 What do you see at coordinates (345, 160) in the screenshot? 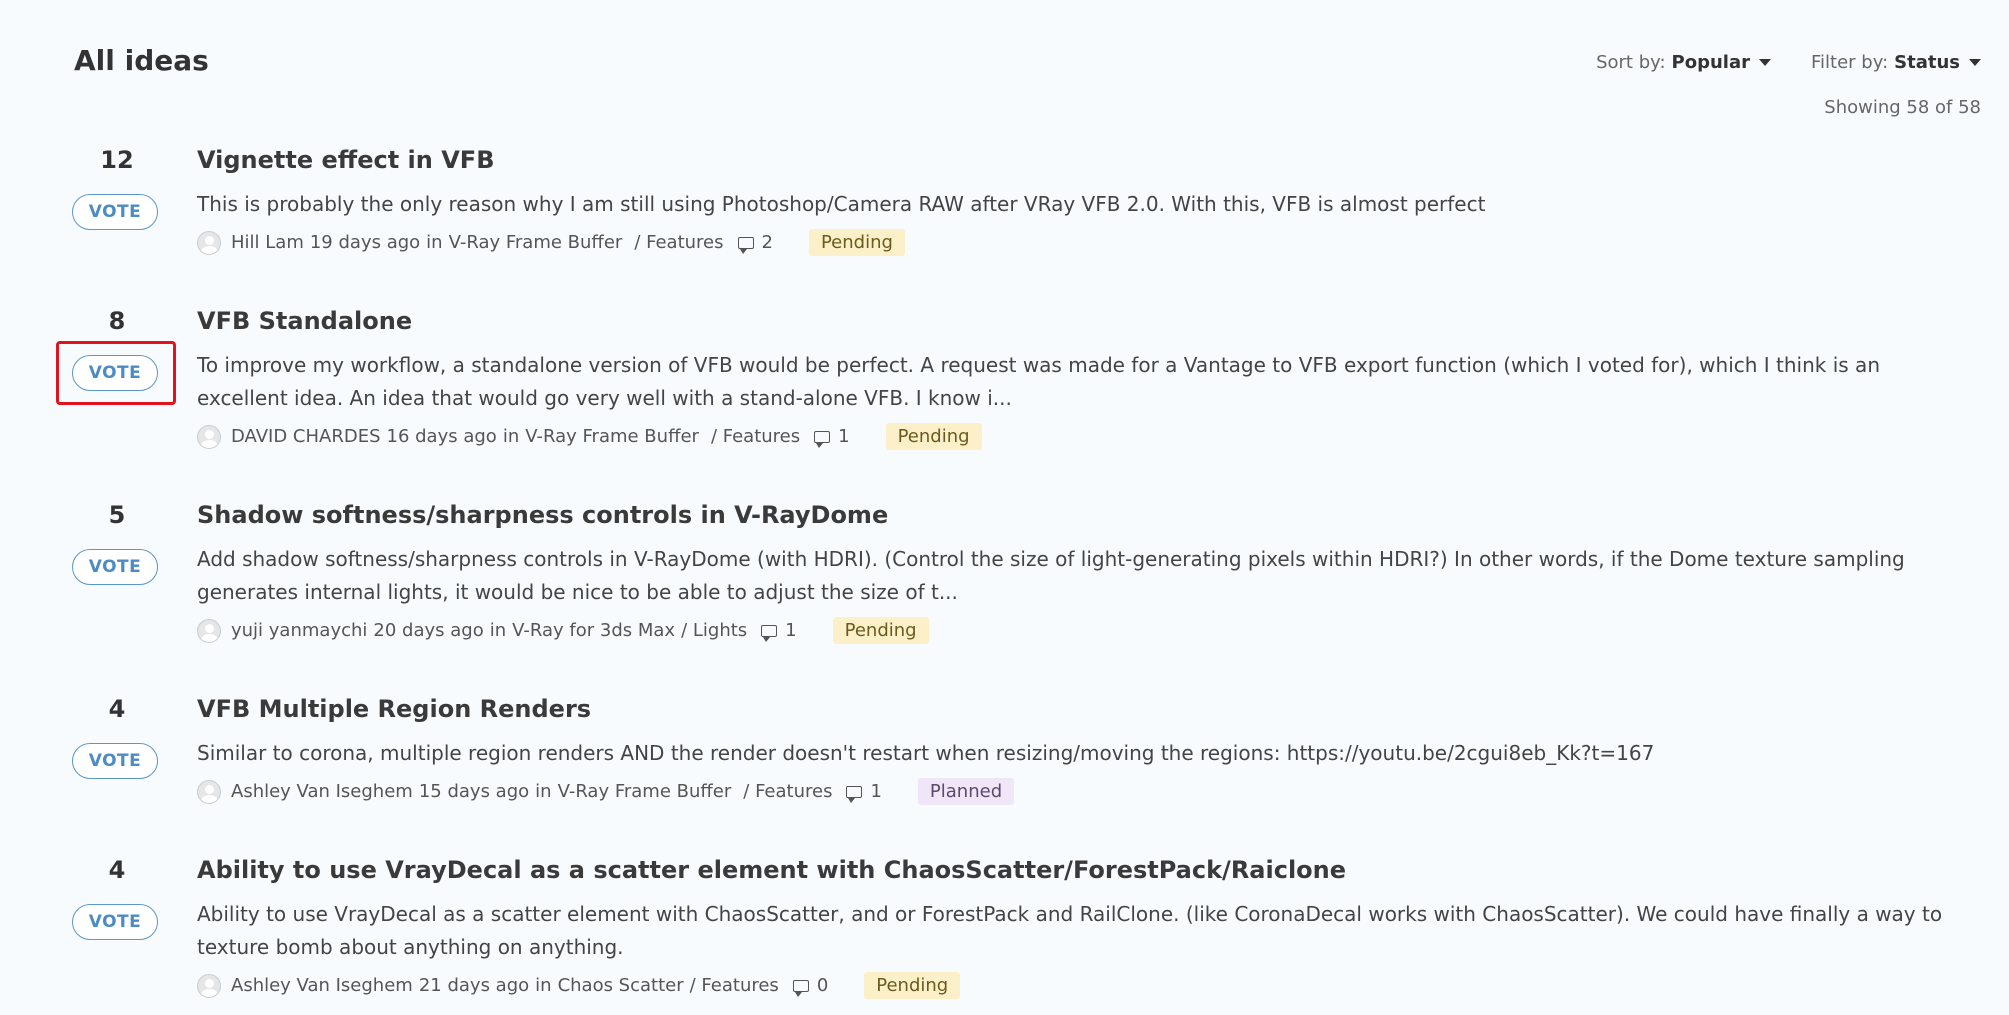
I see `idea-title: Vignette effect in VFB` at bounding box center [345, 160].